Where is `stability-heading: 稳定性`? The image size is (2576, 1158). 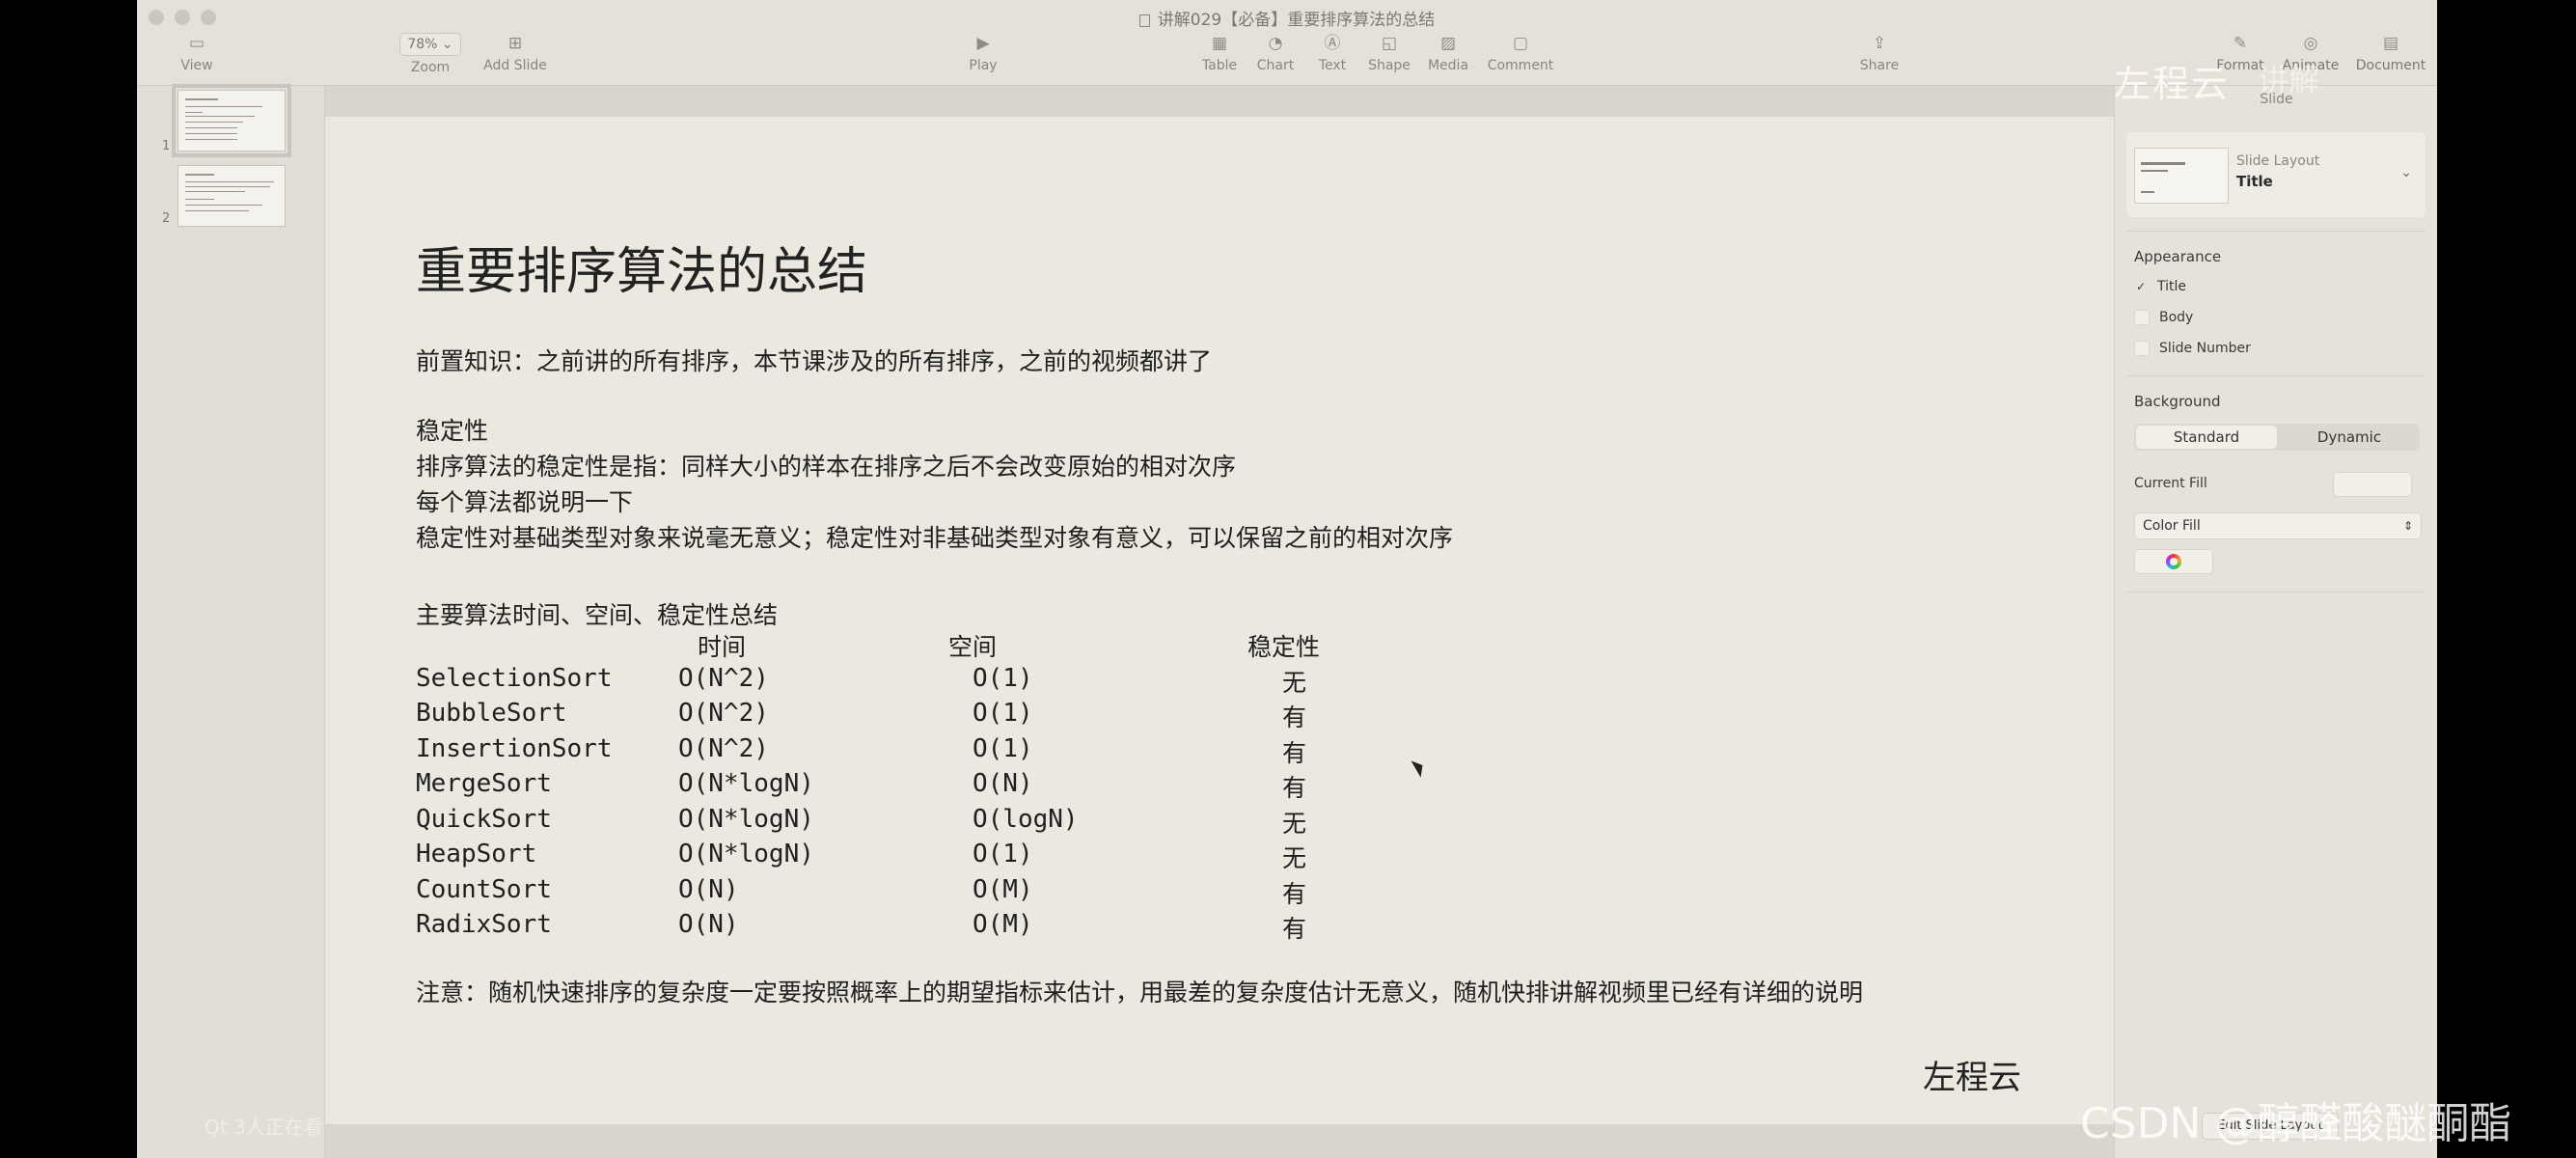
stability-heading: 稳定性 is located at coordinates (452, 429).